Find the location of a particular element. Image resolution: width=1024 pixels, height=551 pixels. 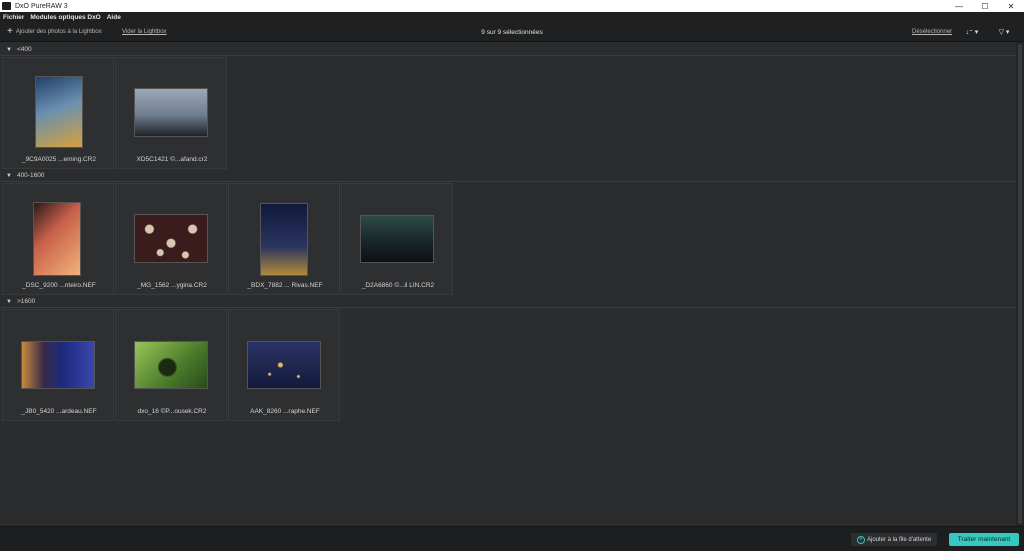

photo-filename: AAK_8260 ...raphe.NEF is located at coordinates (285, 411).